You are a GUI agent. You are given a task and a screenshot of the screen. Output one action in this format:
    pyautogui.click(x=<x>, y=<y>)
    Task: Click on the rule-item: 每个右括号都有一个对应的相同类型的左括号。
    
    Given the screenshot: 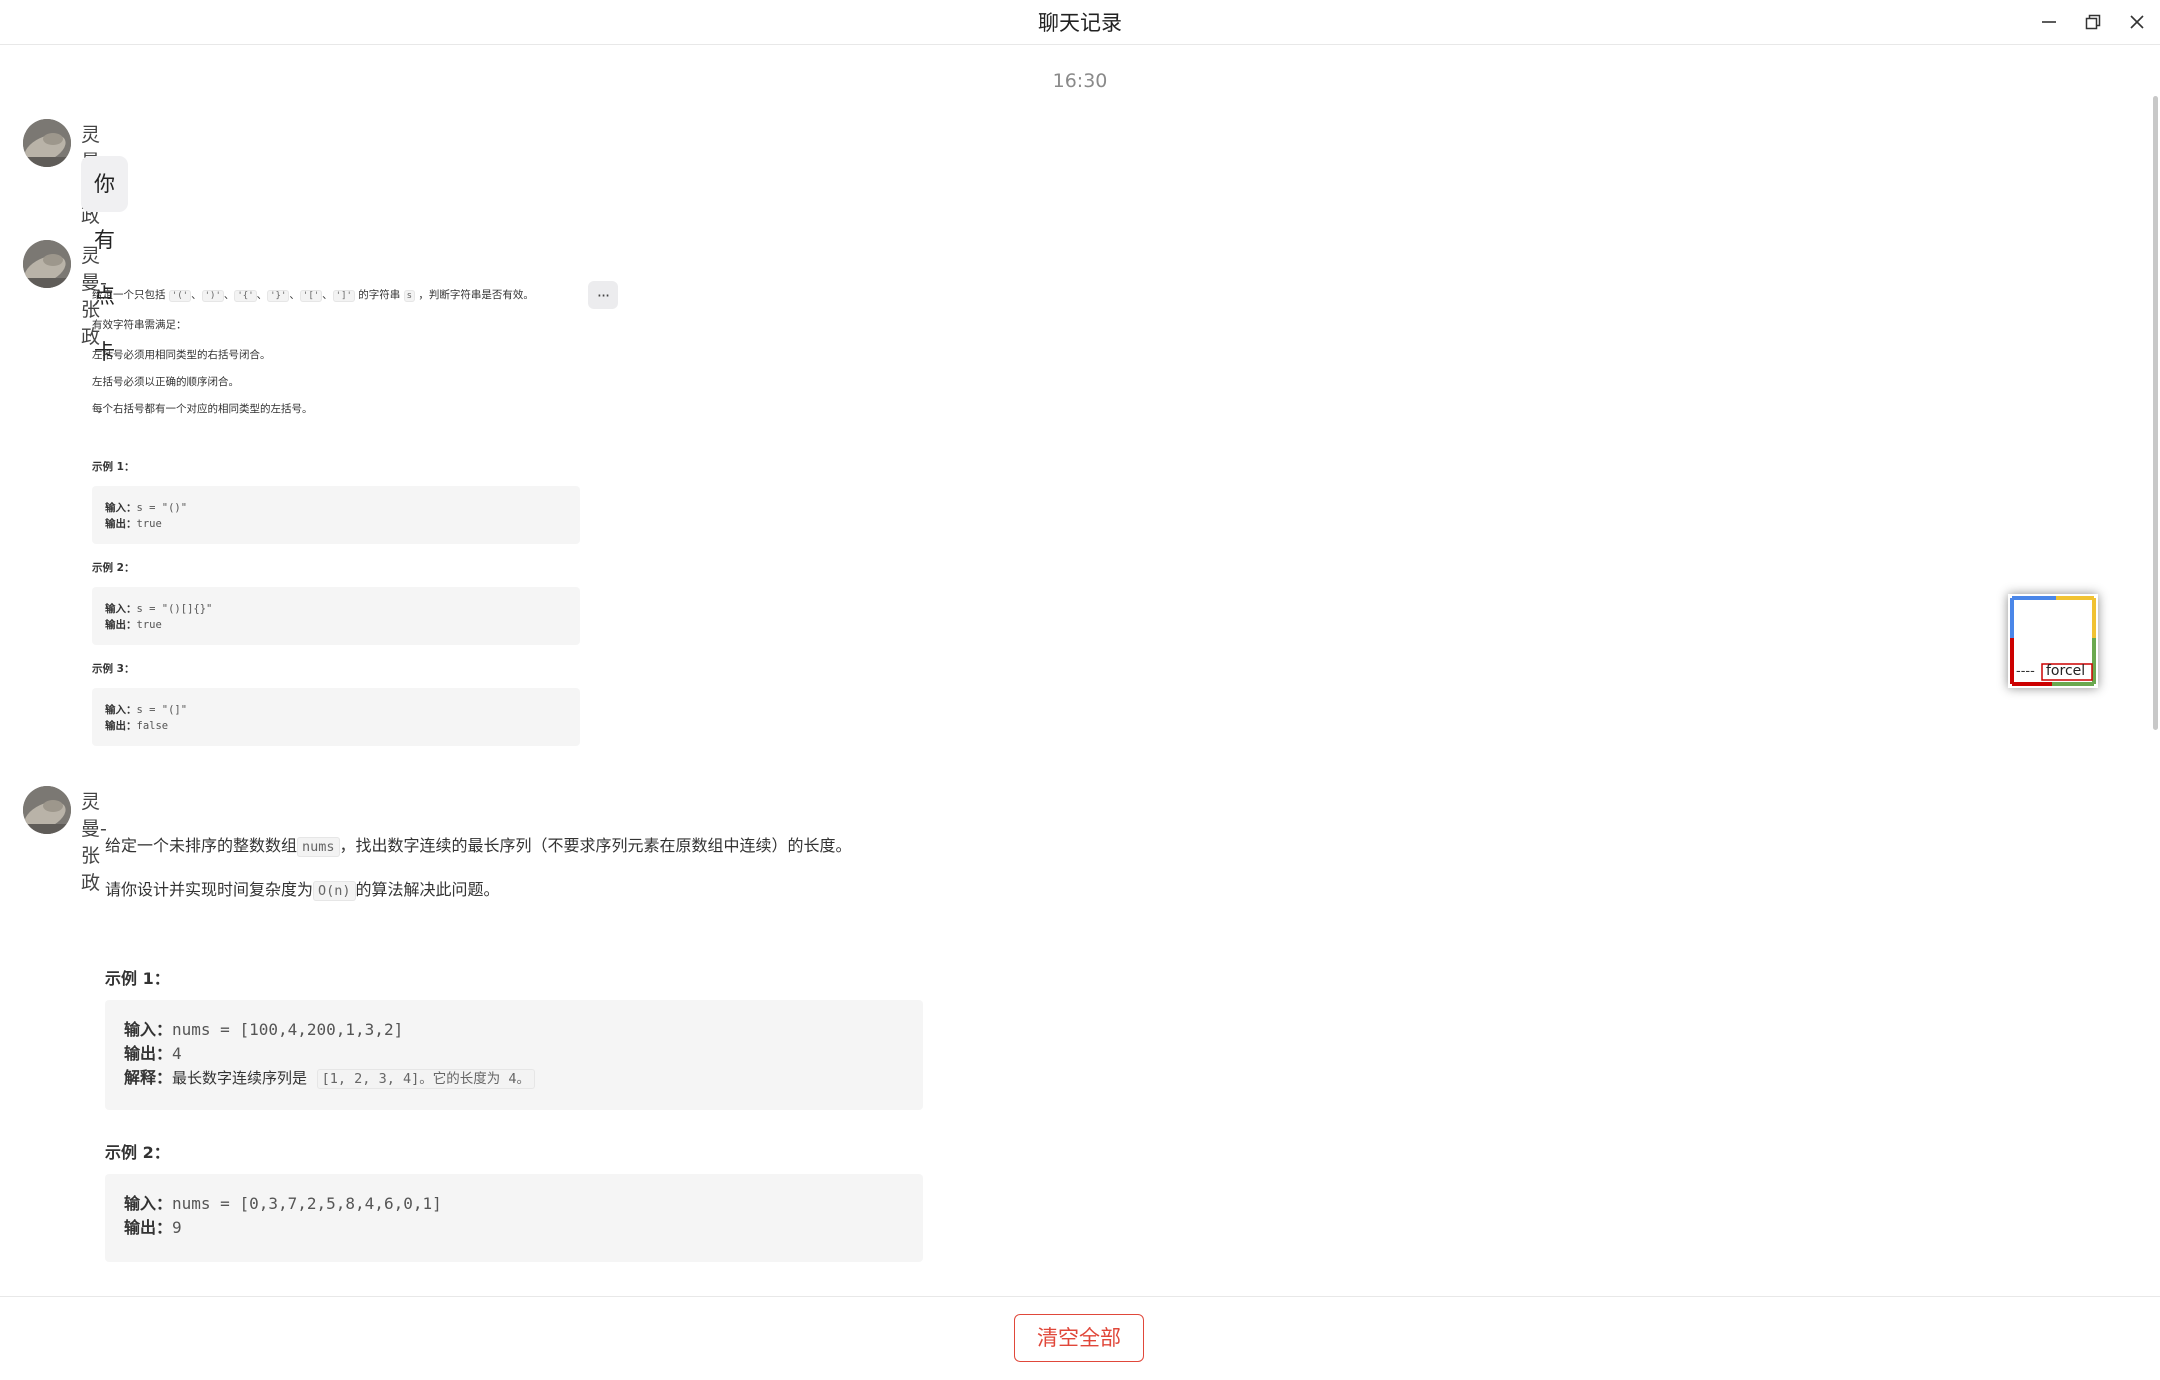 What is the action you would take?
    pyautogui.click(x=202, y=409)
    